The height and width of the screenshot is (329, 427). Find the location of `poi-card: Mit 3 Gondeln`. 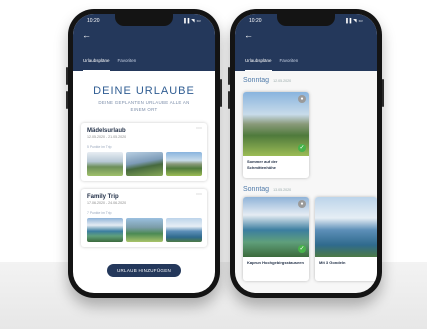

poi-card: Mit 3 Gondeln is located at coordinates (346, 239).